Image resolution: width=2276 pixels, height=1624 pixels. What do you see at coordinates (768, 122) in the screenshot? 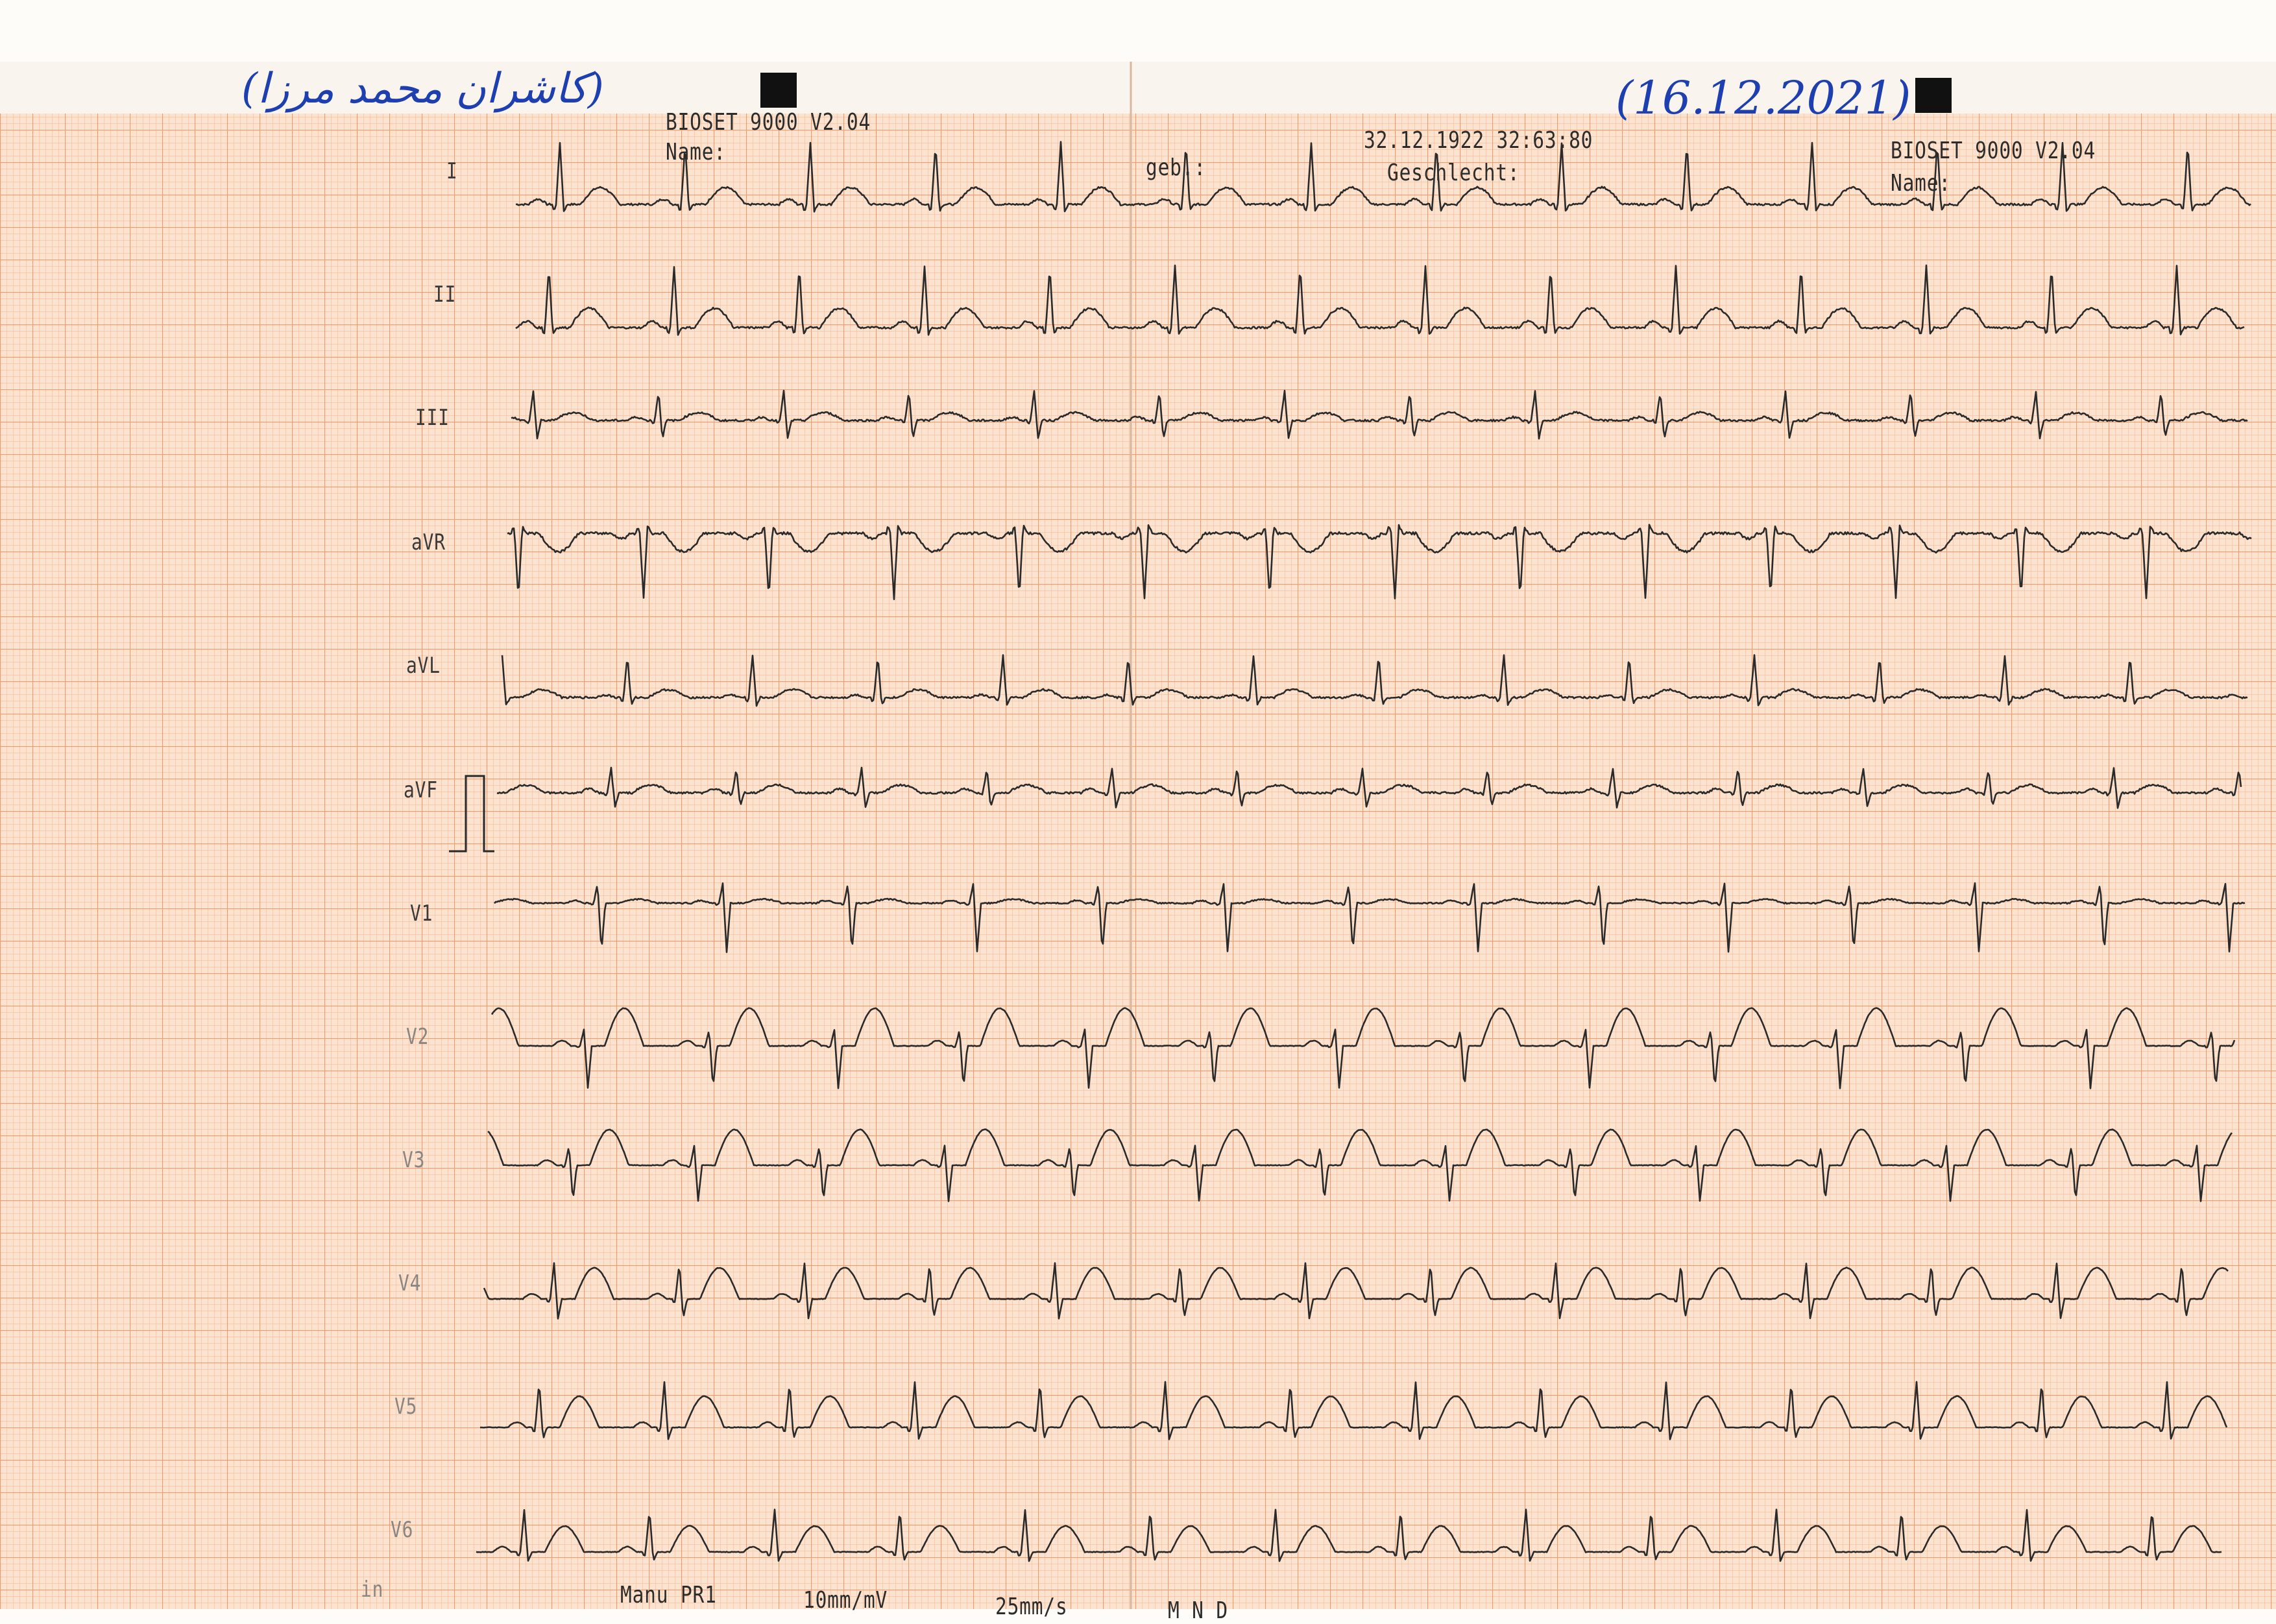
I see `device-label-left: BIOSET 9000 V2.04` at bounding box center [768, 122].